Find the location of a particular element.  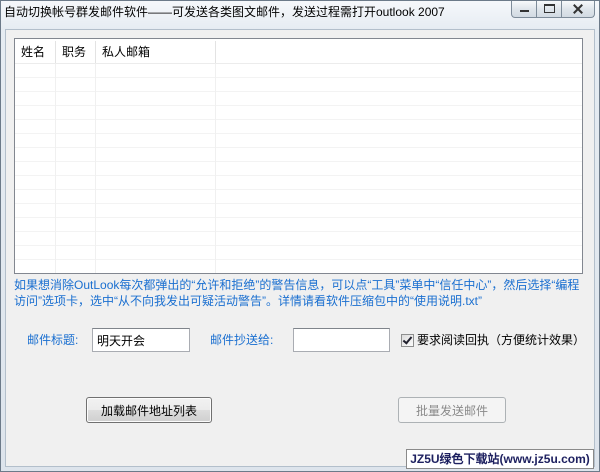

maximize-button is located at coordinates (549, 9).